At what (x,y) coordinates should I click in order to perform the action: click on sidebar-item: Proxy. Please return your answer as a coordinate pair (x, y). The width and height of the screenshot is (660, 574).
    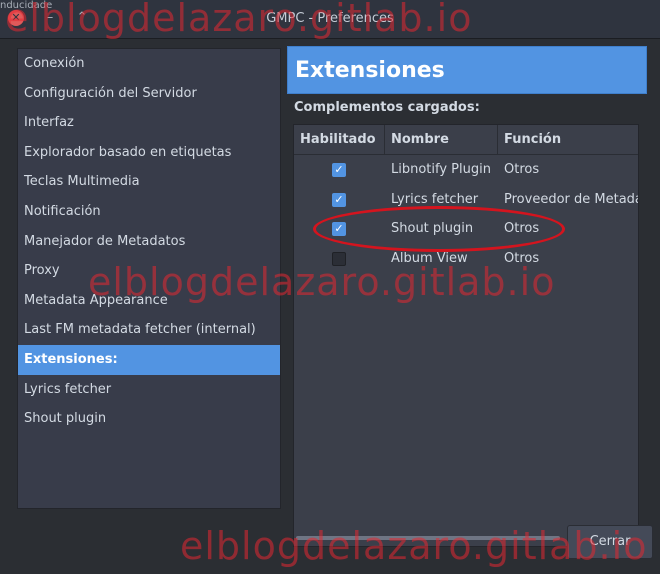
    Looking at the image, I should click on (149, 271).